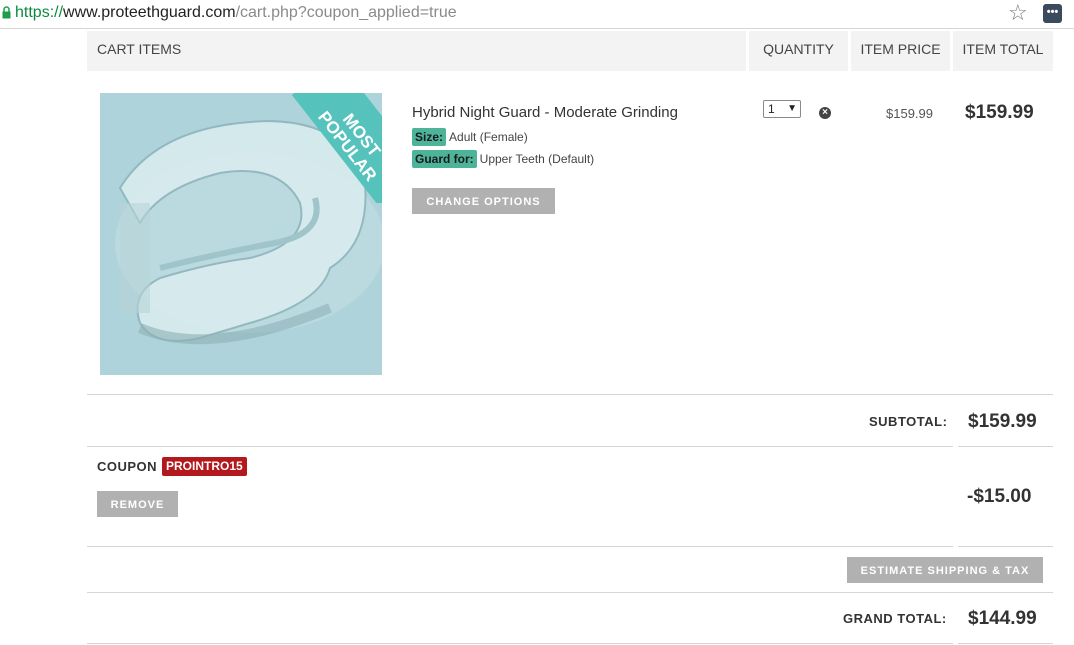 The width and height of the screenshot is (1074, 645). I want to click on extension-menu-icon: •••, so click(1052, 13).